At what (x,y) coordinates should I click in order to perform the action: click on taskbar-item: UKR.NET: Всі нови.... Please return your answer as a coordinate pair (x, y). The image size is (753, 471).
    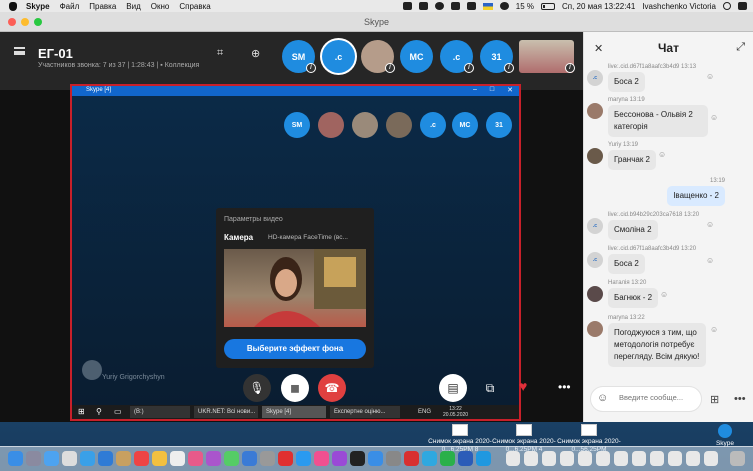
    Looking at the image, I should click on (226, 412).